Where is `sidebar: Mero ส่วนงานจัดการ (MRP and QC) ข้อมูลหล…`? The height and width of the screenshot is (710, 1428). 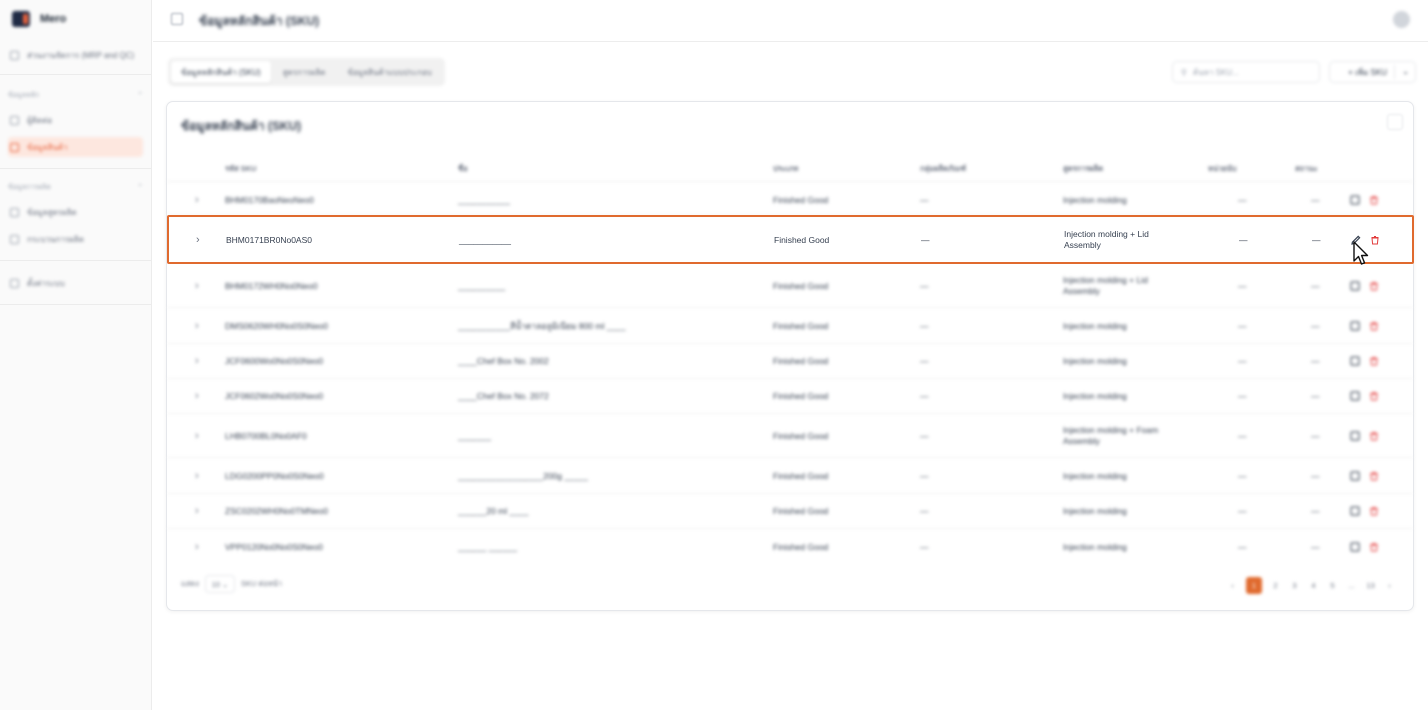
sidebar: Mero ส่วนงานจัดการ (MRP and QC) ข้อมูลหล… is located at coordinates (76, 355).